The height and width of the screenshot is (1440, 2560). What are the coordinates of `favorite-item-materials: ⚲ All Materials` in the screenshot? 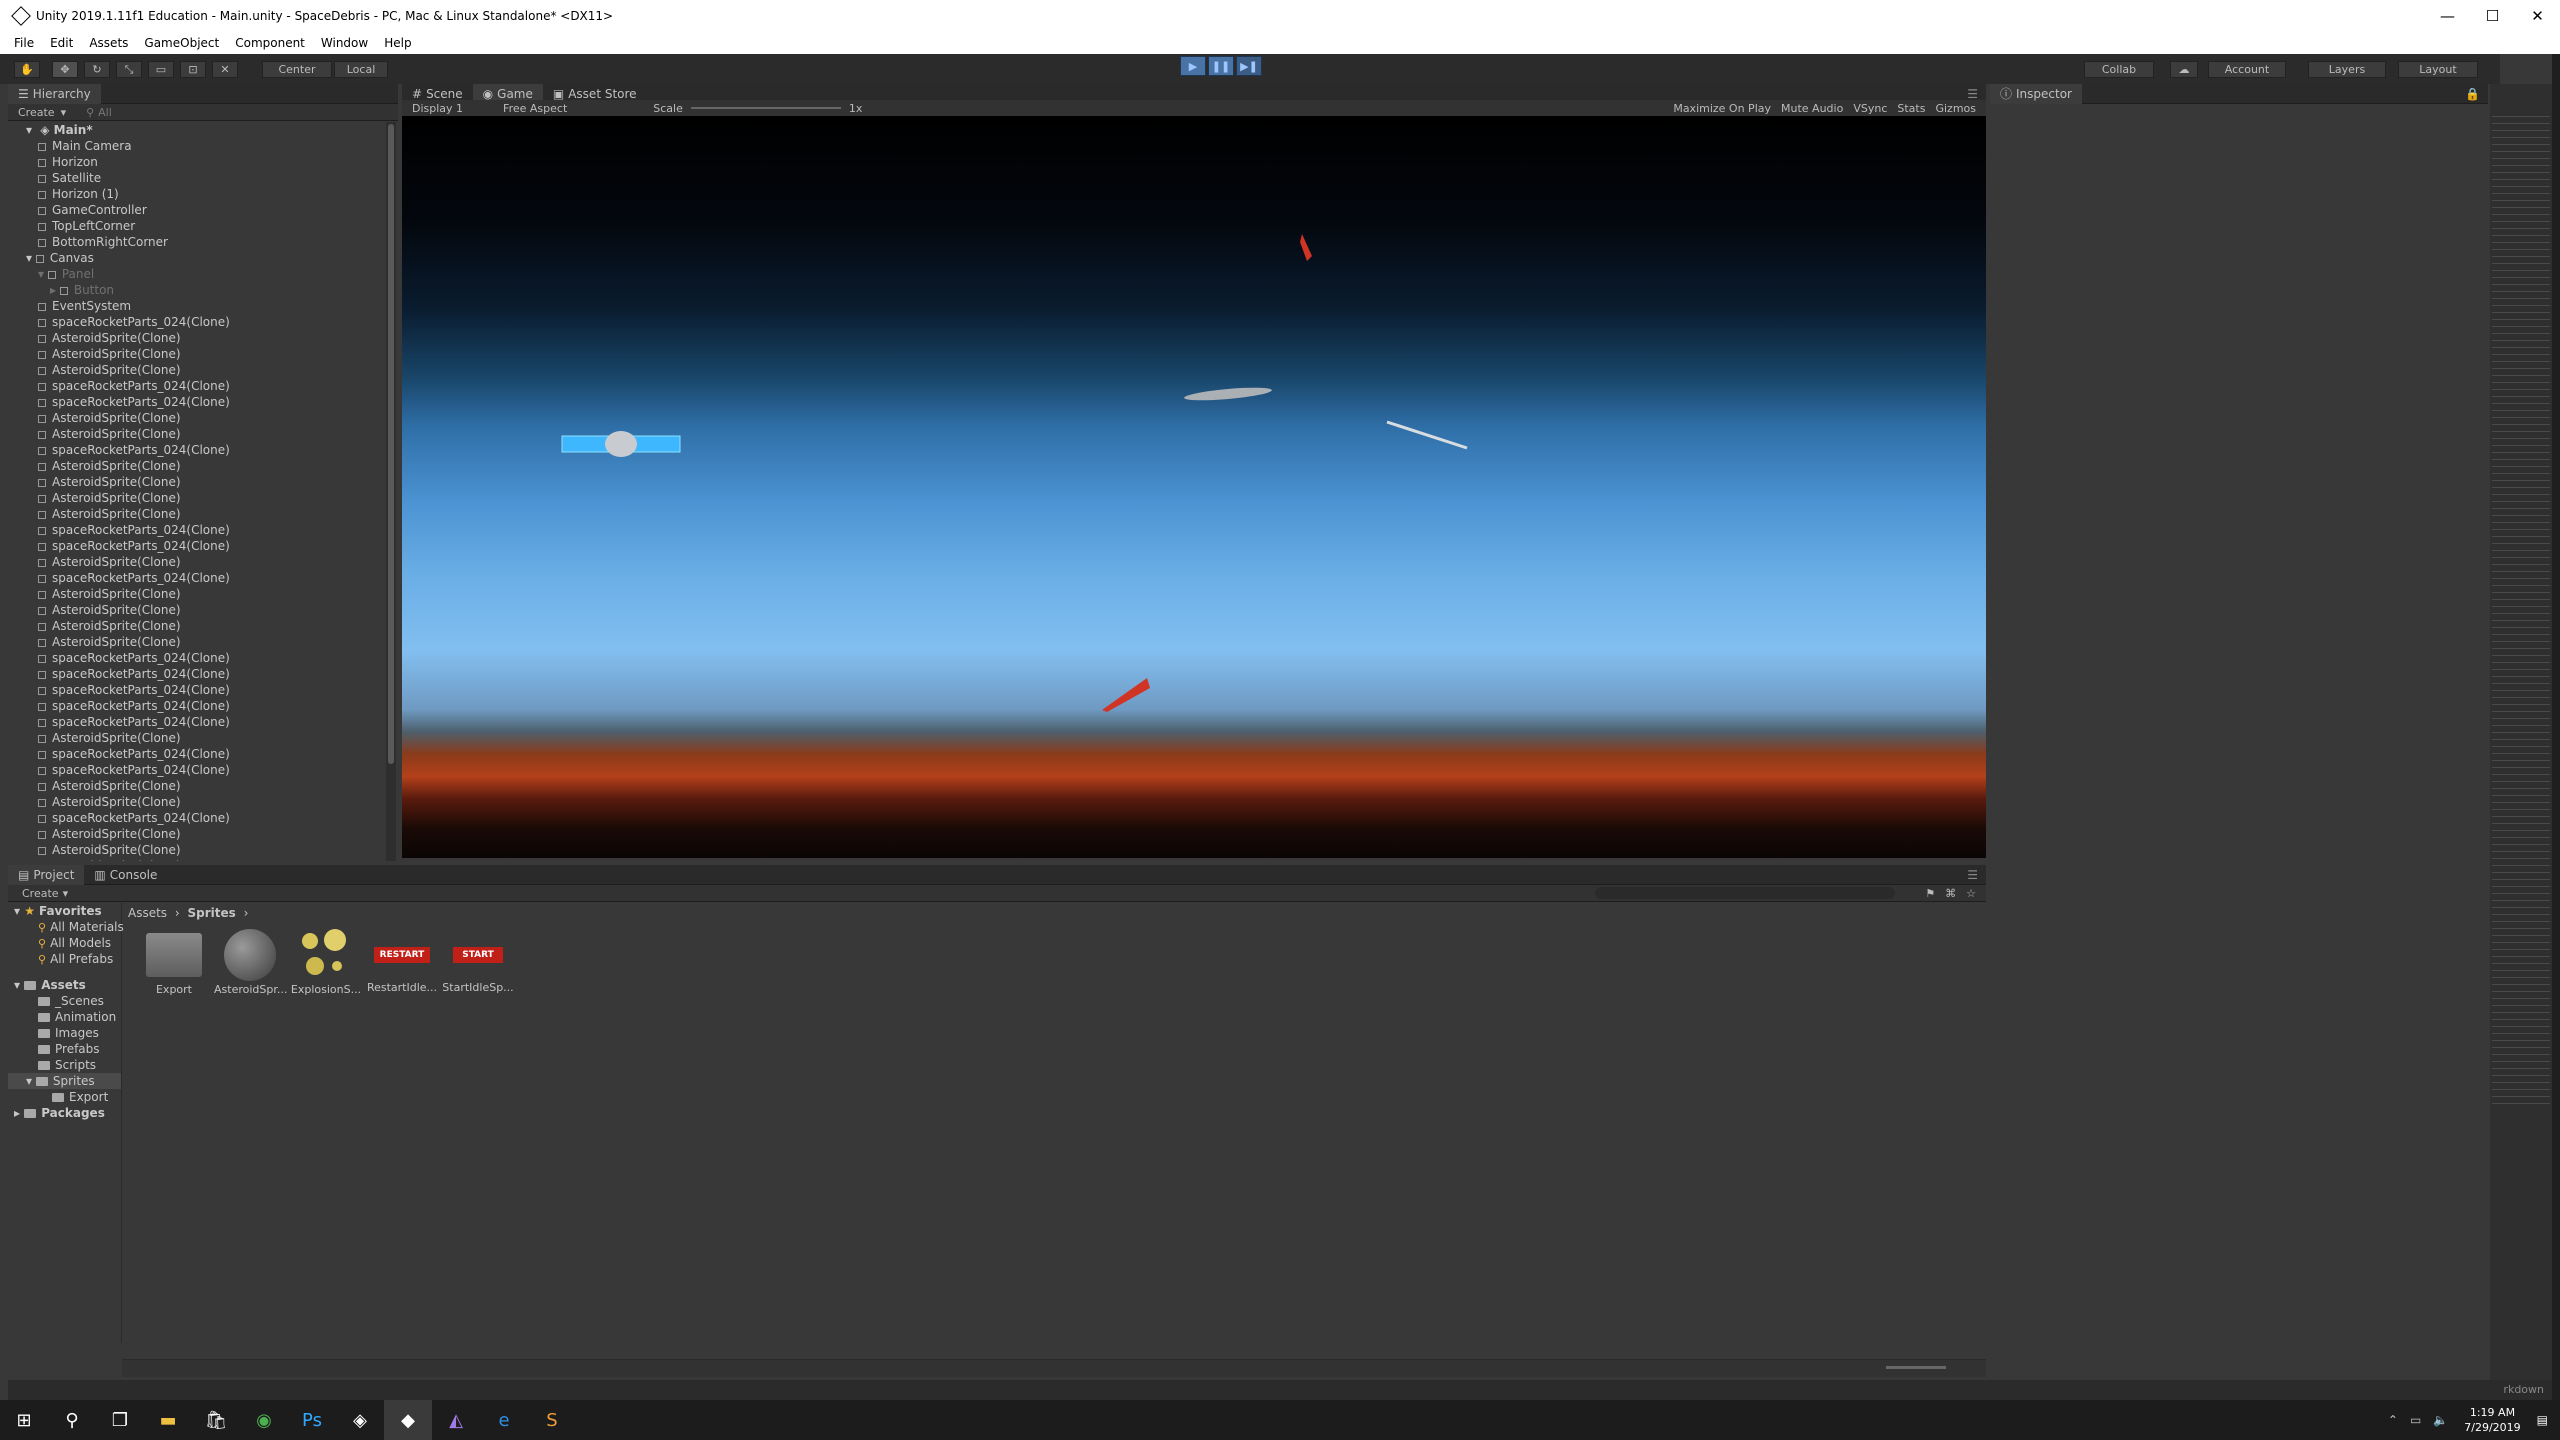 It's located at (66, 927).